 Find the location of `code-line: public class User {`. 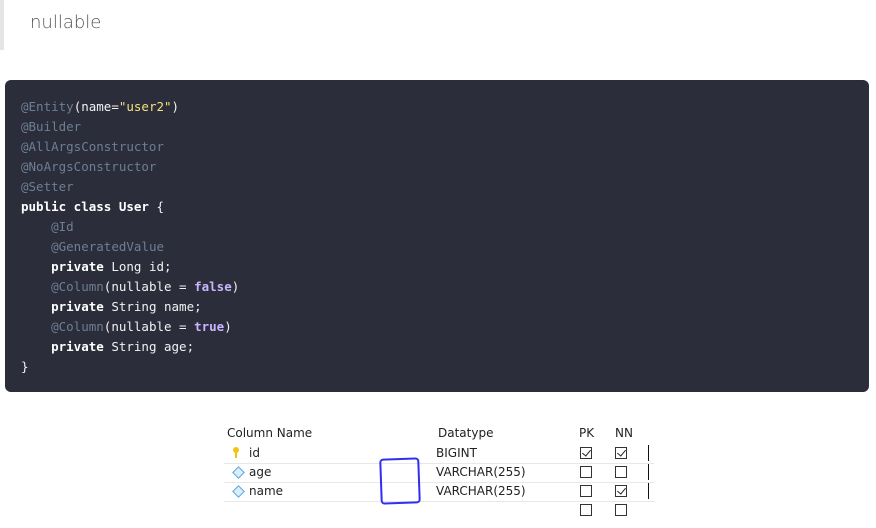

code-line: public class User { is located at coordinates (92, 206).